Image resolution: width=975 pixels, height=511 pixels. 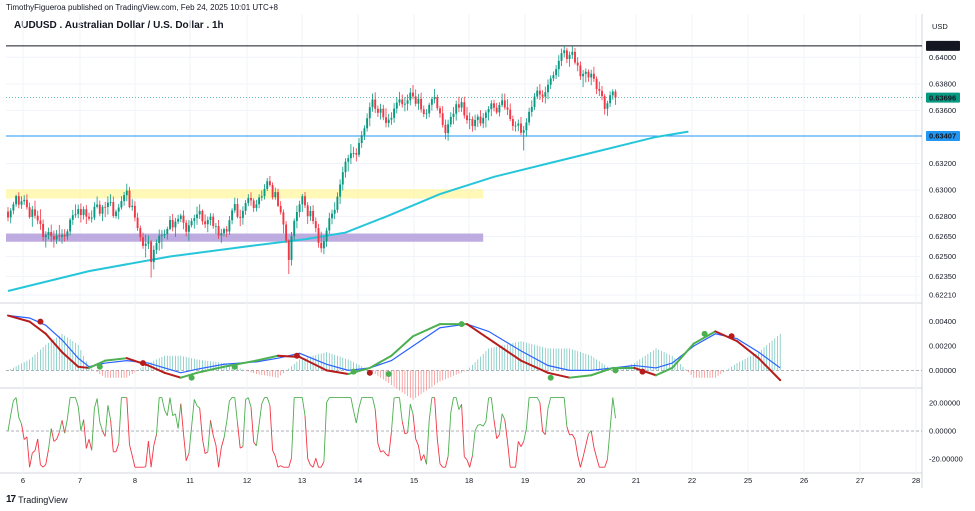 I want to click on price-tick-label: 0.62350, so click(x=942, y=276).